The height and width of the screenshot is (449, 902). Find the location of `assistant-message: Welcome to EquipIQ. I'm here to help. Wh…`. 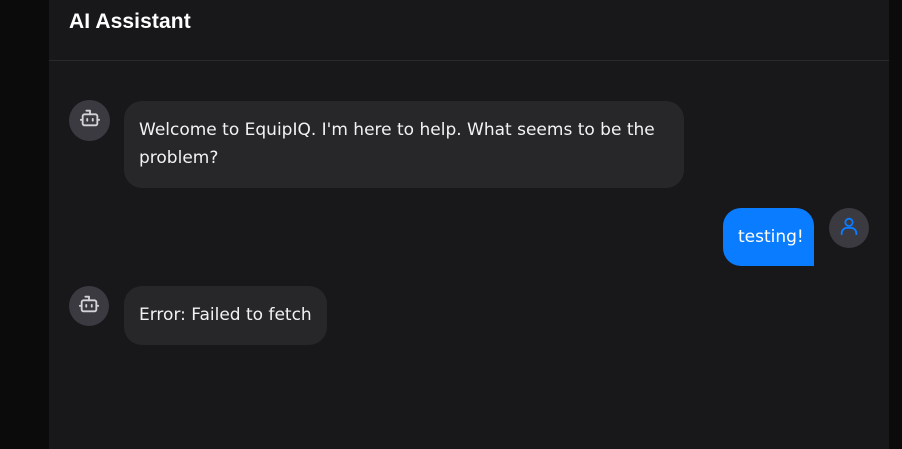

assistant-message: Welcome to EquipIQ. I'm here to help. Wh… is located at coordinates (404, 144).